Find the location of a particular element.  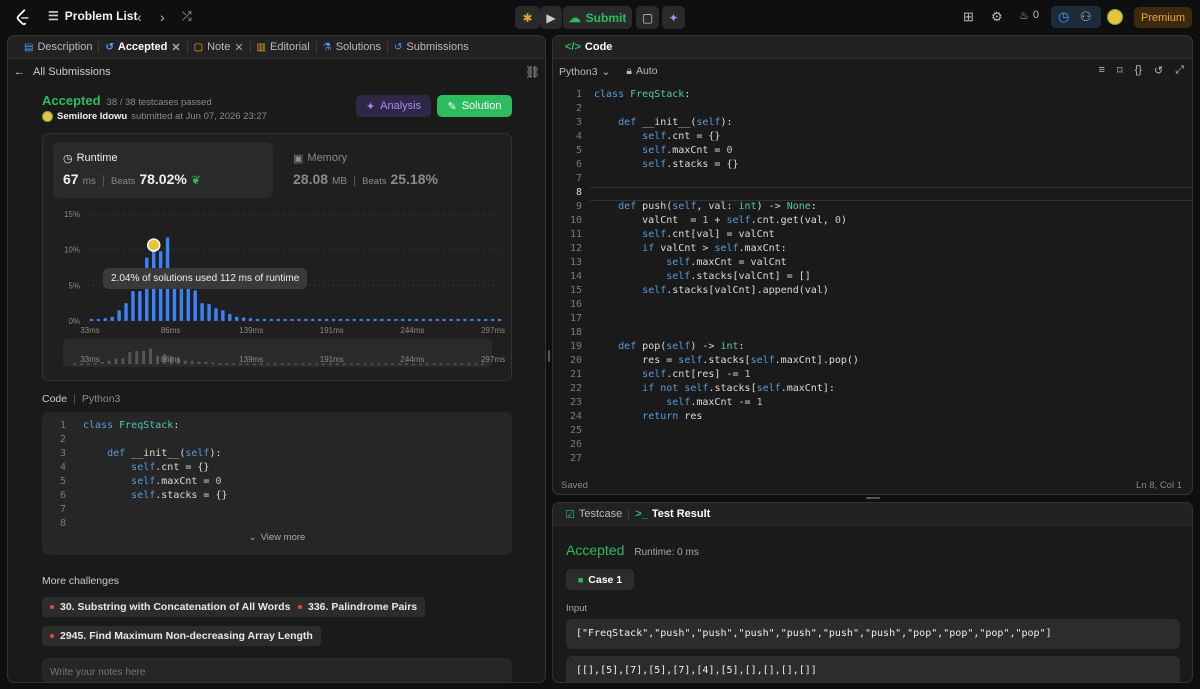

hard-dot-icon is located at coordinates (300, 607).